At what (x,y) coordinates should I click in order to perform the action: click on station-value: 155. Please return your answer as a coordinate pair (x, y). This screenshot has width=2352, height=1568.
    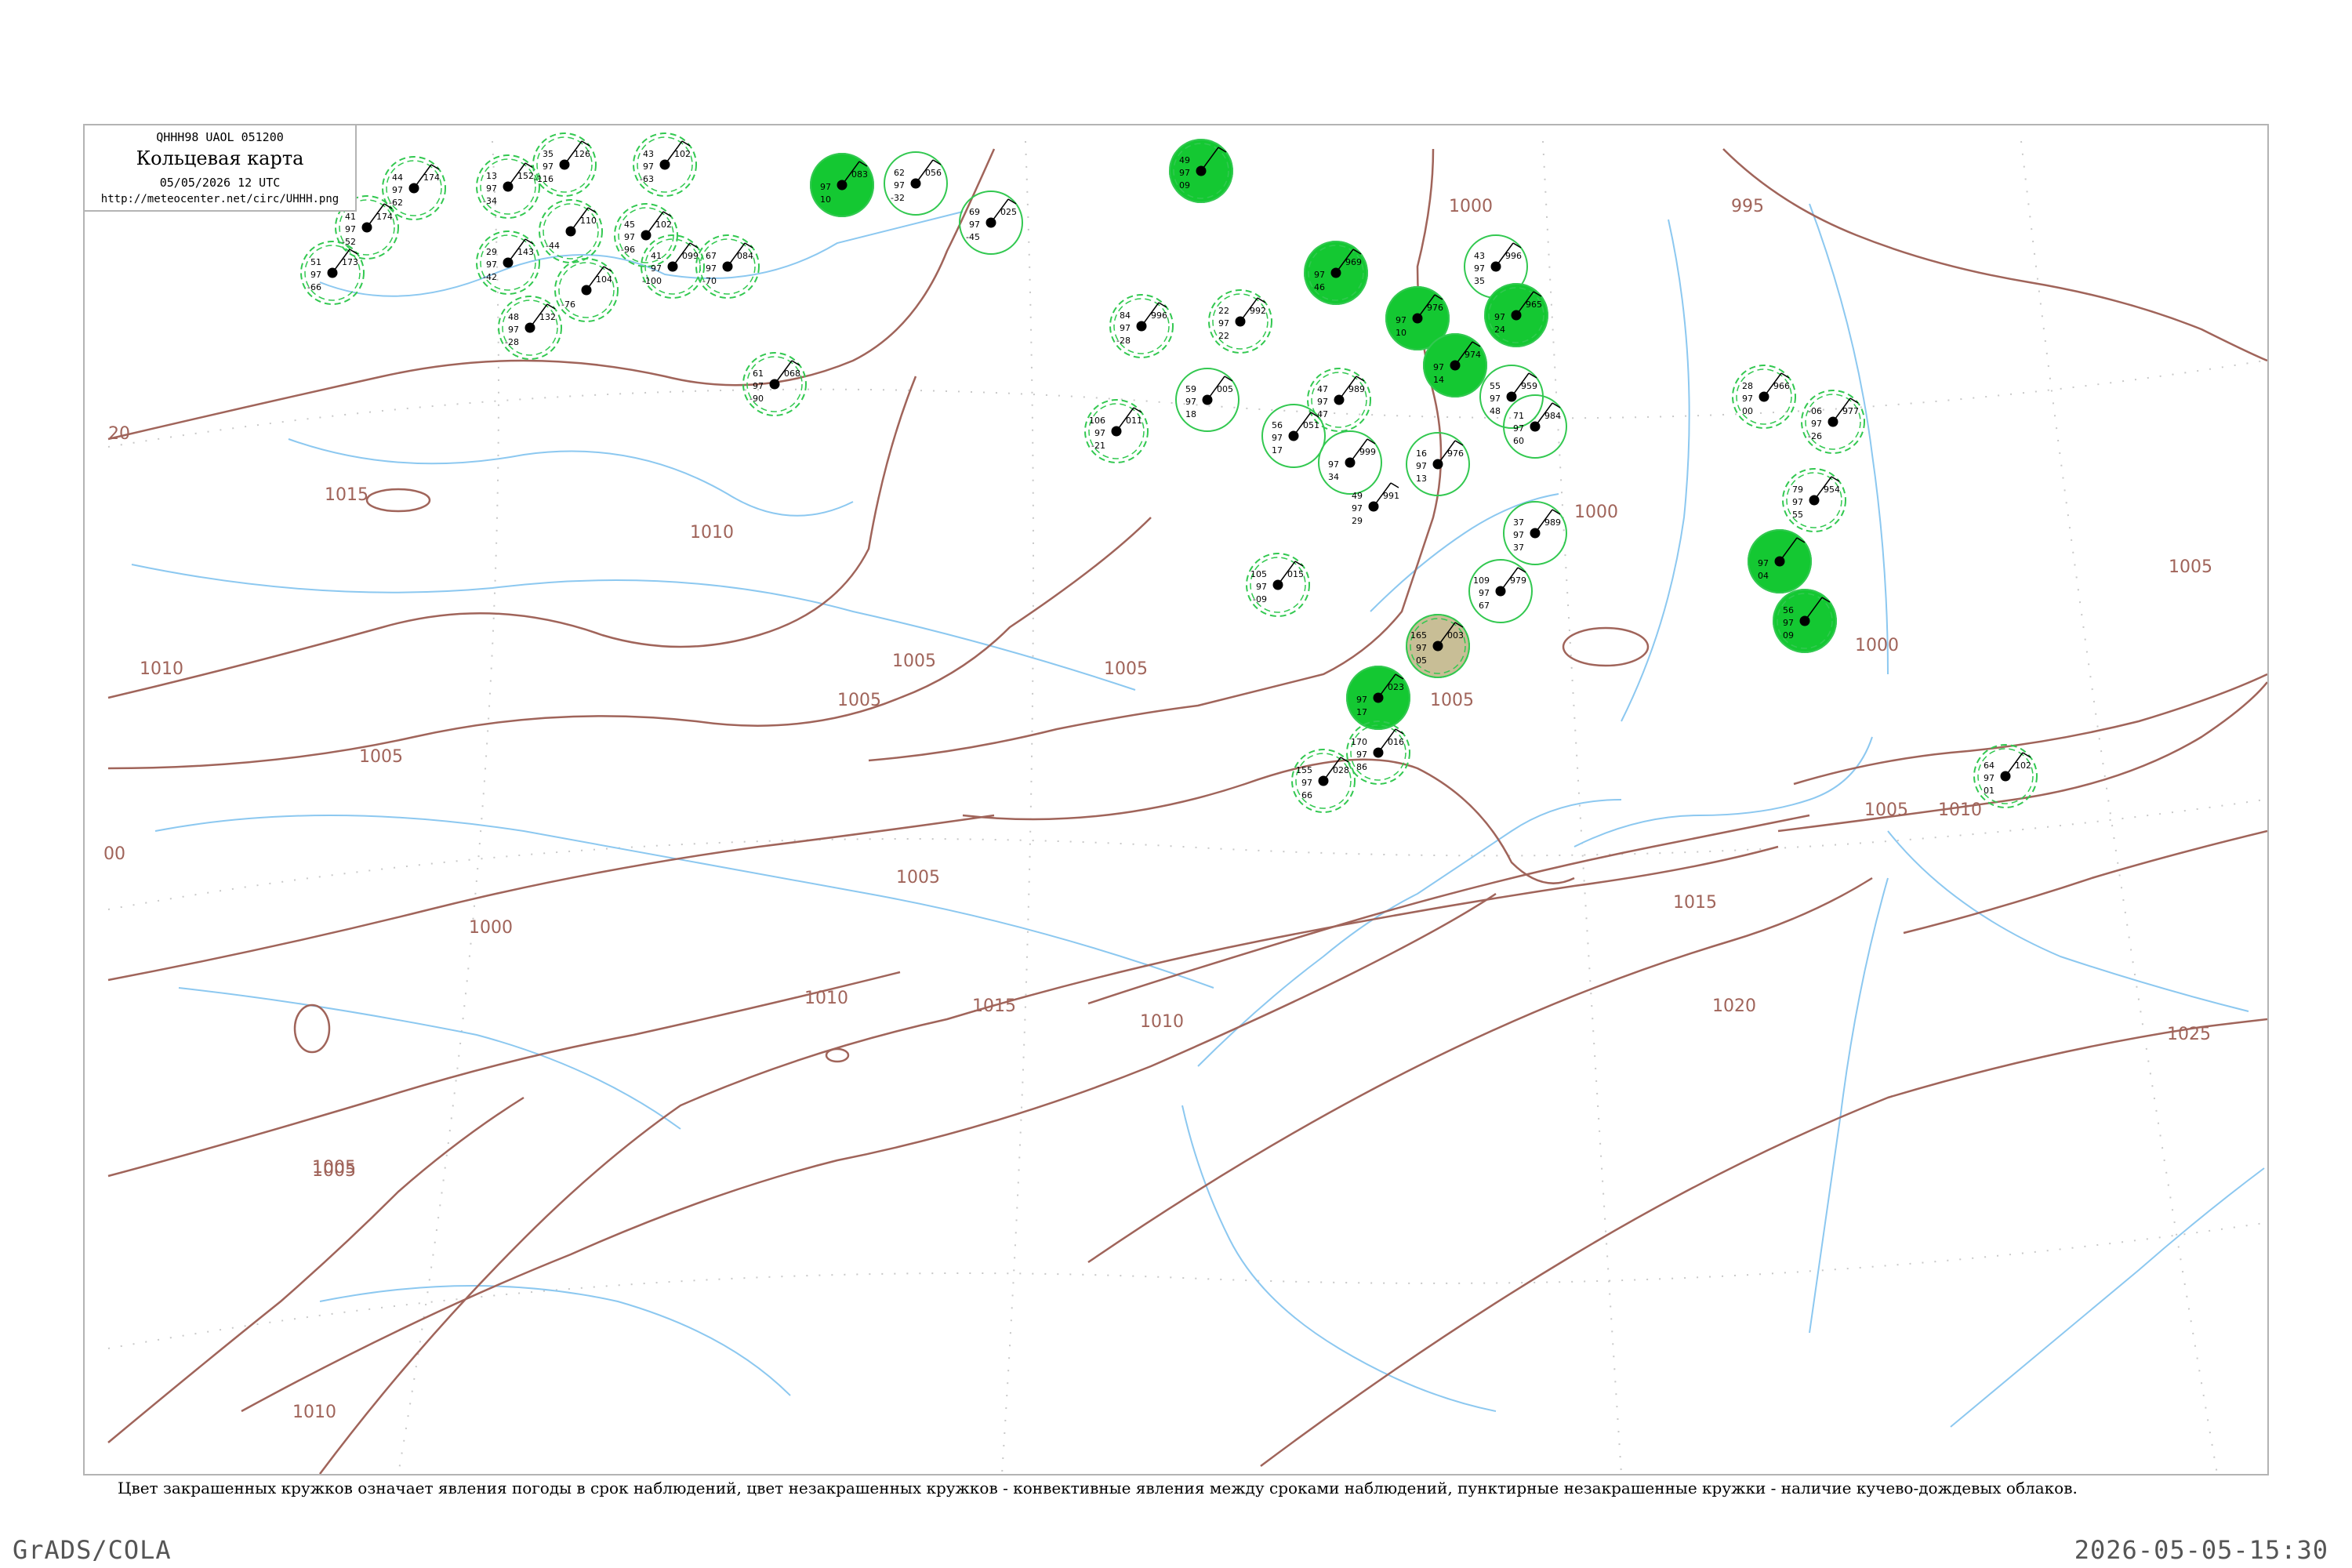
    Looking at the image, I should click on (1304, 770).